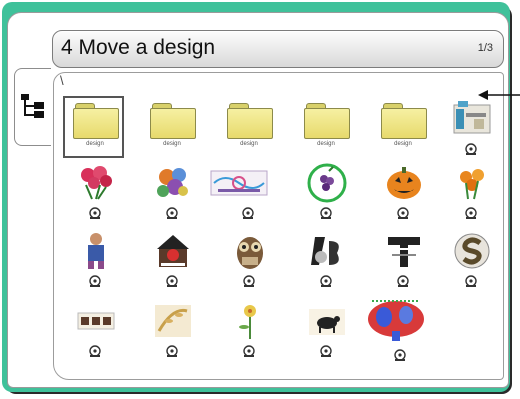  I want to click on current-path: \, so click(62, 80).